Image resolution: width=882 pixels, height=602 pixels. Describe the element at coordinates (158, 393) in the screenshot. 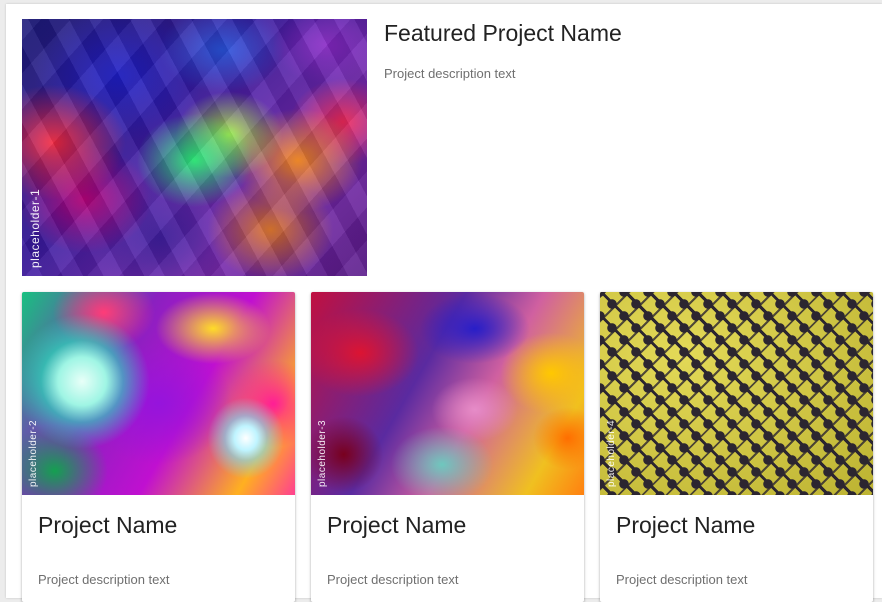

I see `project-card-image: placeholder-2` at that location.